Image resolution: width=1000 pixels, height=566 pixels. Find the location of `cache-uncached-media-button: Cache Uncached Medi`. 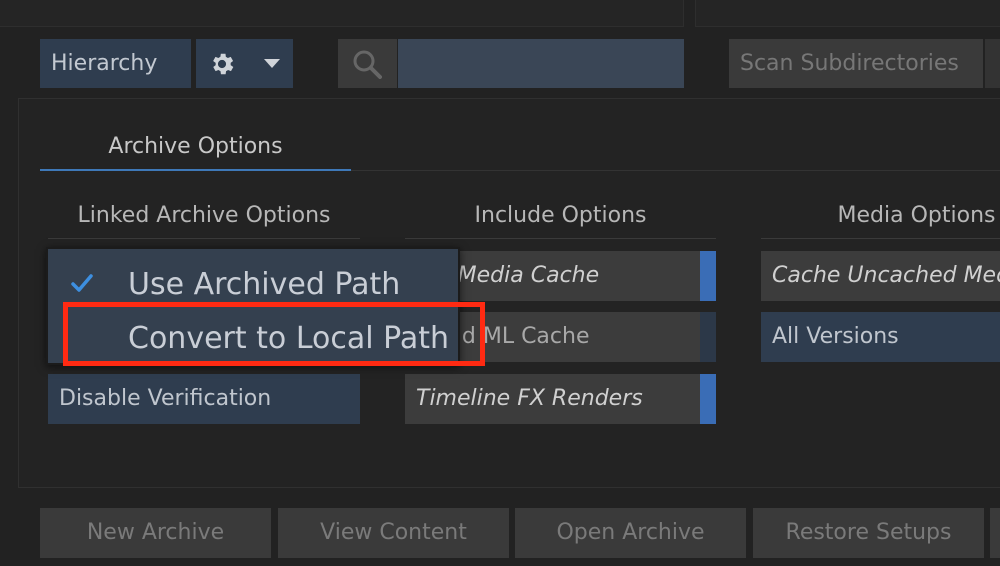

cache-uncached-media-button: Cache Uncached Medi is located at coordinates (880, 276).